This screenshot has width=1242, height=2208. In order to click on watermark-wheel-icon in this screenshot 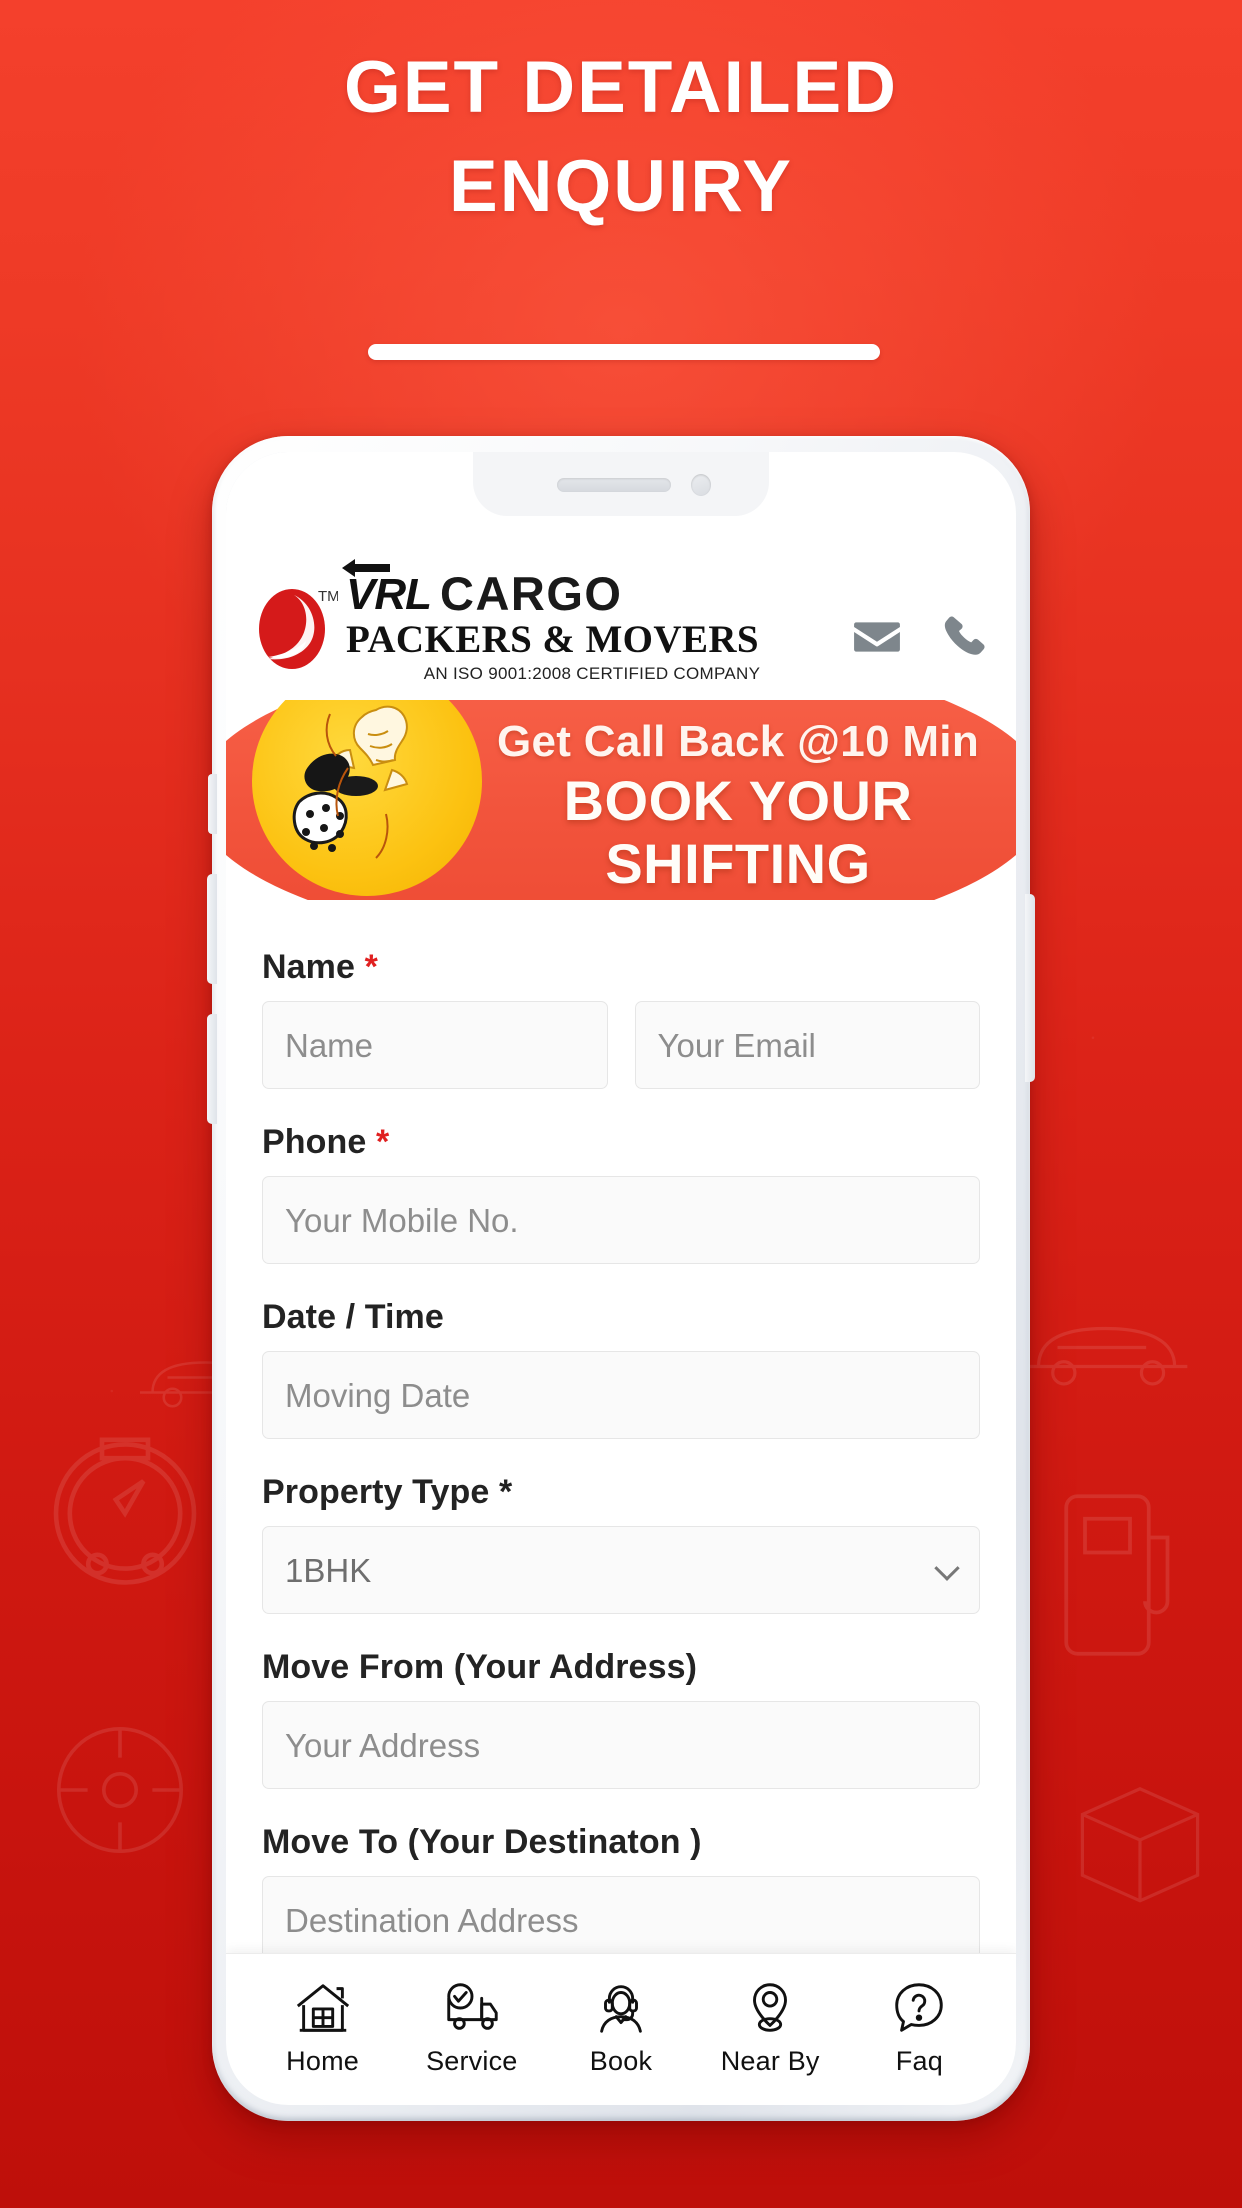, I will do `click(120, 1790)`.